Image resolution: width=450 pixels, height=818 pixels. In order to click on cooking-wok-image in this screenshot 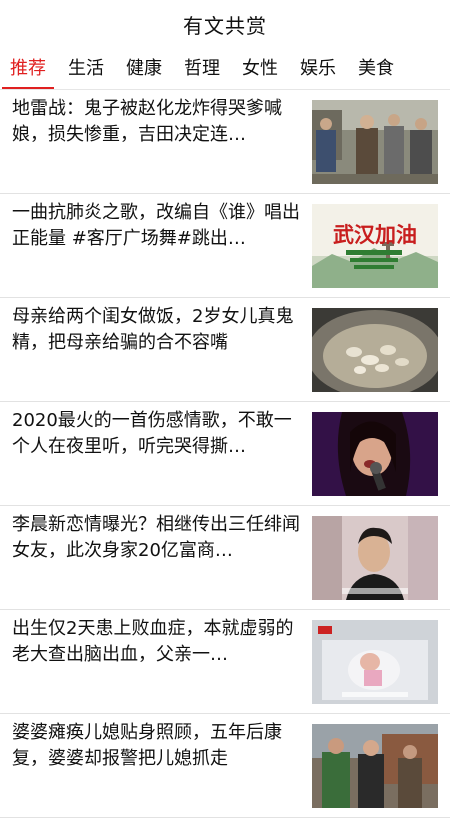, I will do `click(375, 350)`.